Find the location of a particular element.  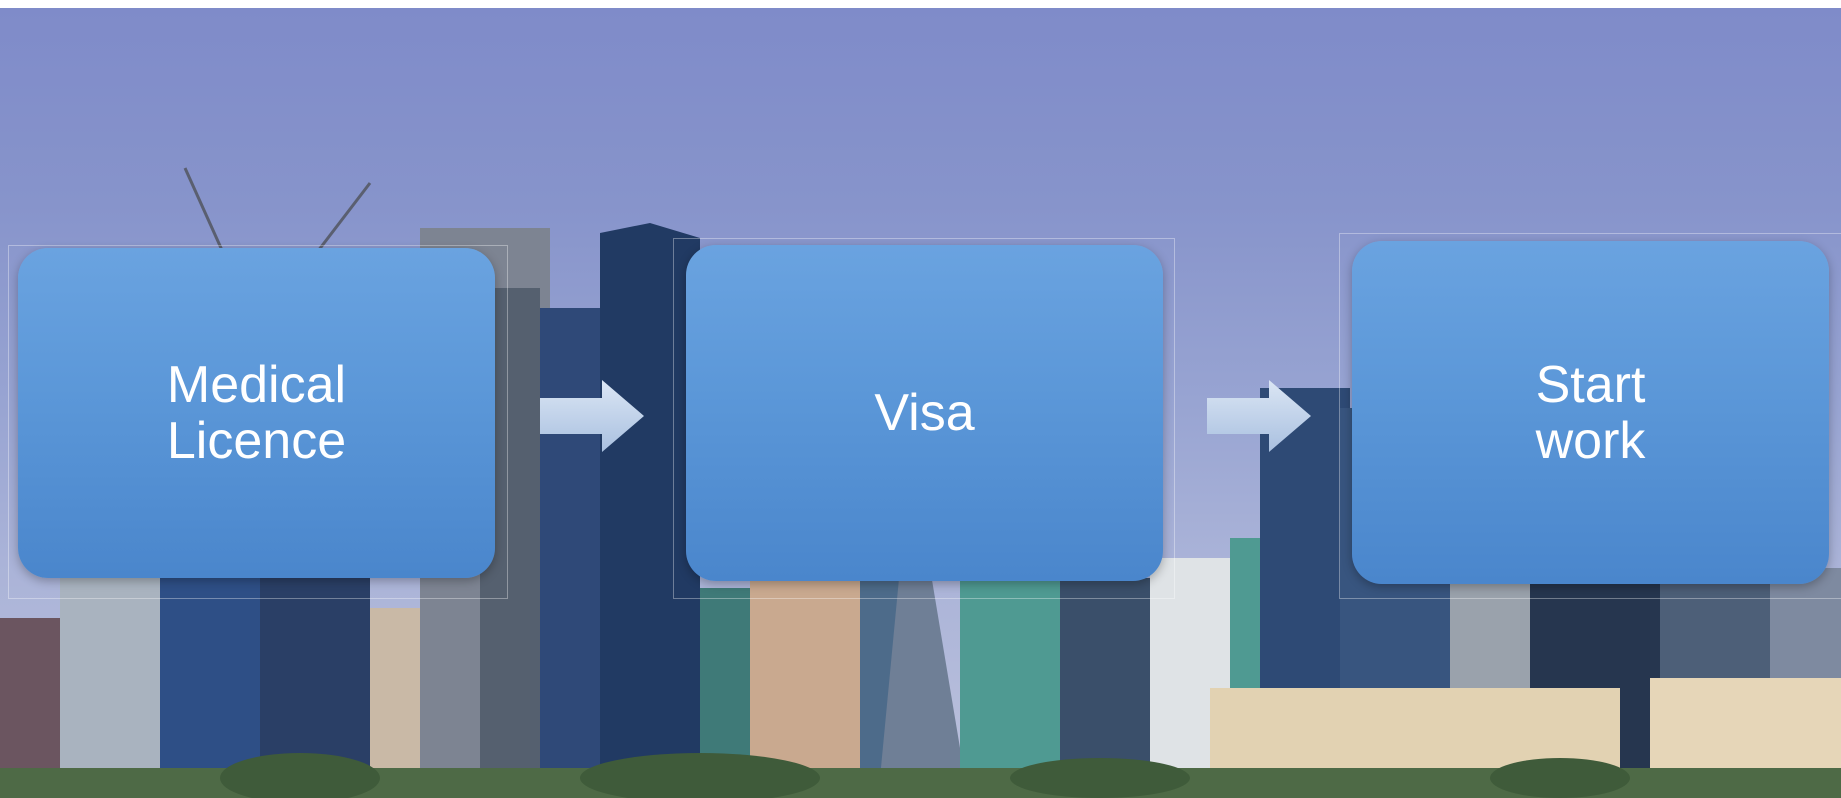

step-visa-label: Visa is located at coordinates (924, 413).